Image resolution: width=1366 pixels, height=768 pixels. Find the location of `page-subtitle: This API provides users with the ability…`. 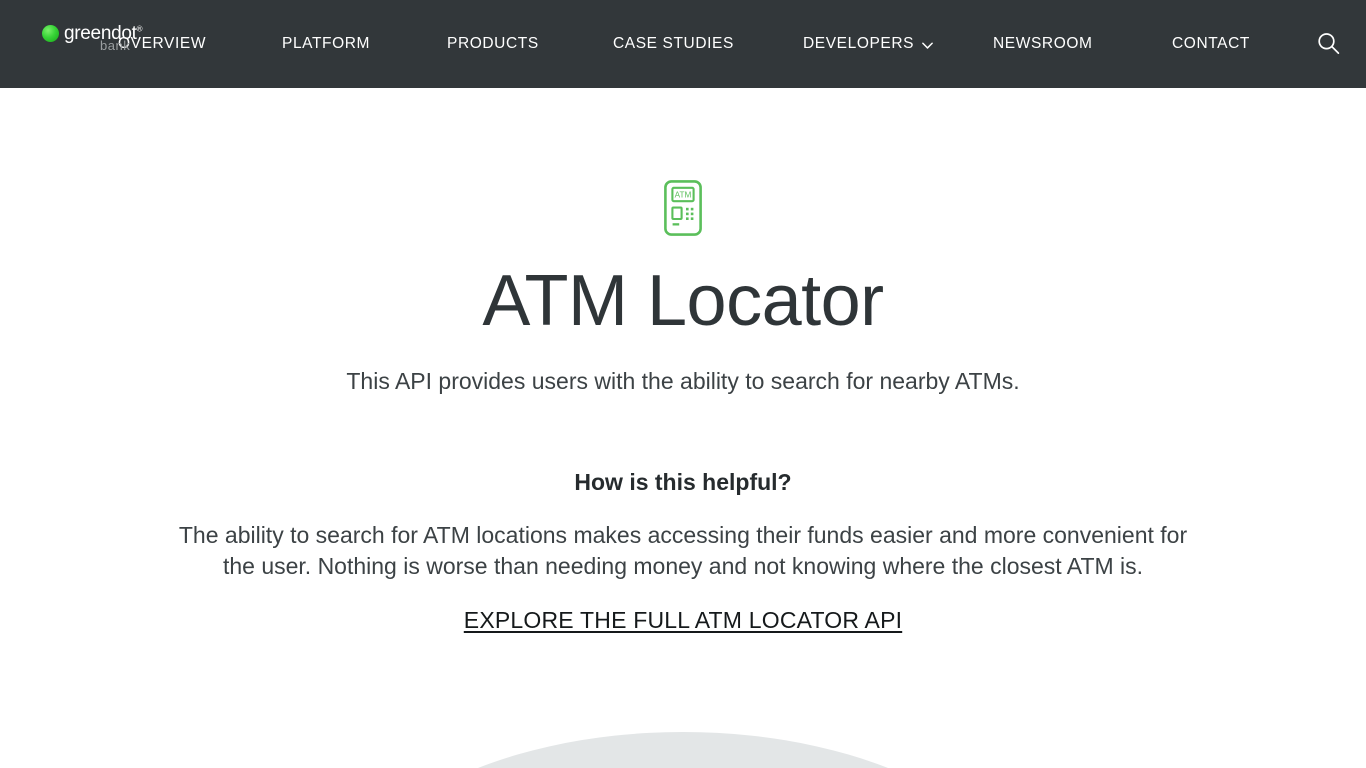

page-subtitle: This API provides users with the ability… is located at coordinates (683, 381).